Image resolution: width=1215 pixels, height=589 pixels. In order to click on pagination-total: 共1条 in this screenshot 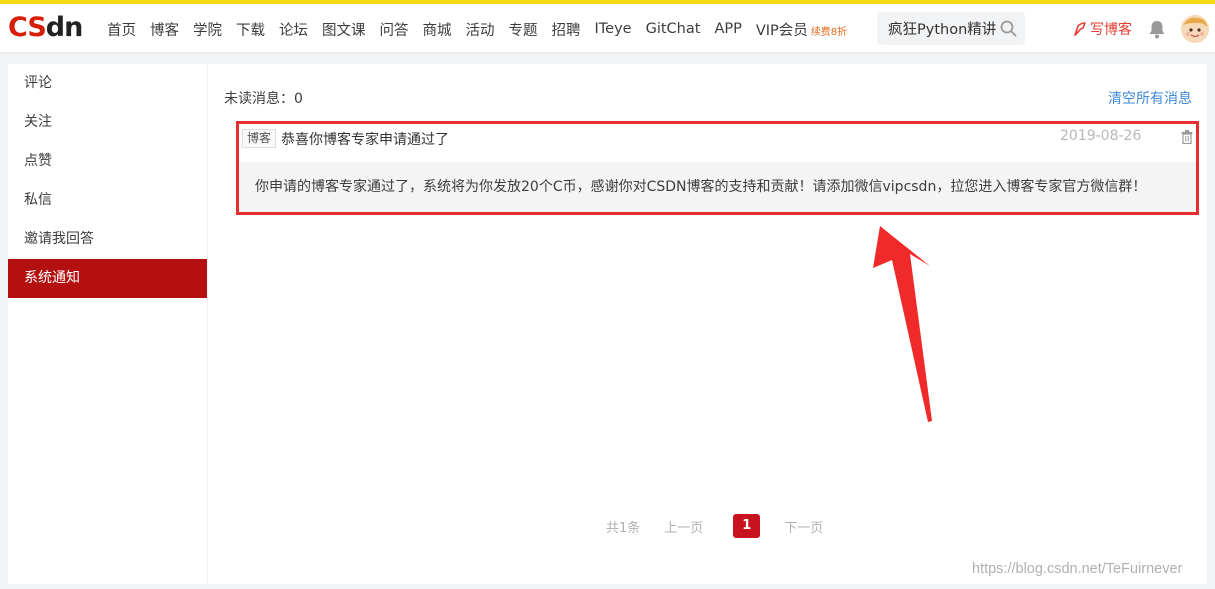, I will do `click(623, 528)`.